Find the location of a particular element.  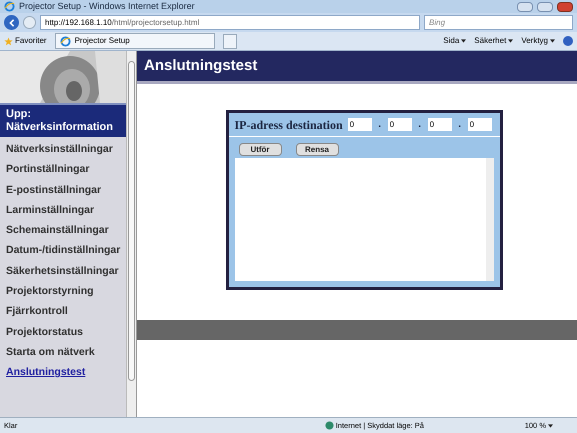

sidebar-link: Starta om nätverk is located at coordinates (63, 352).